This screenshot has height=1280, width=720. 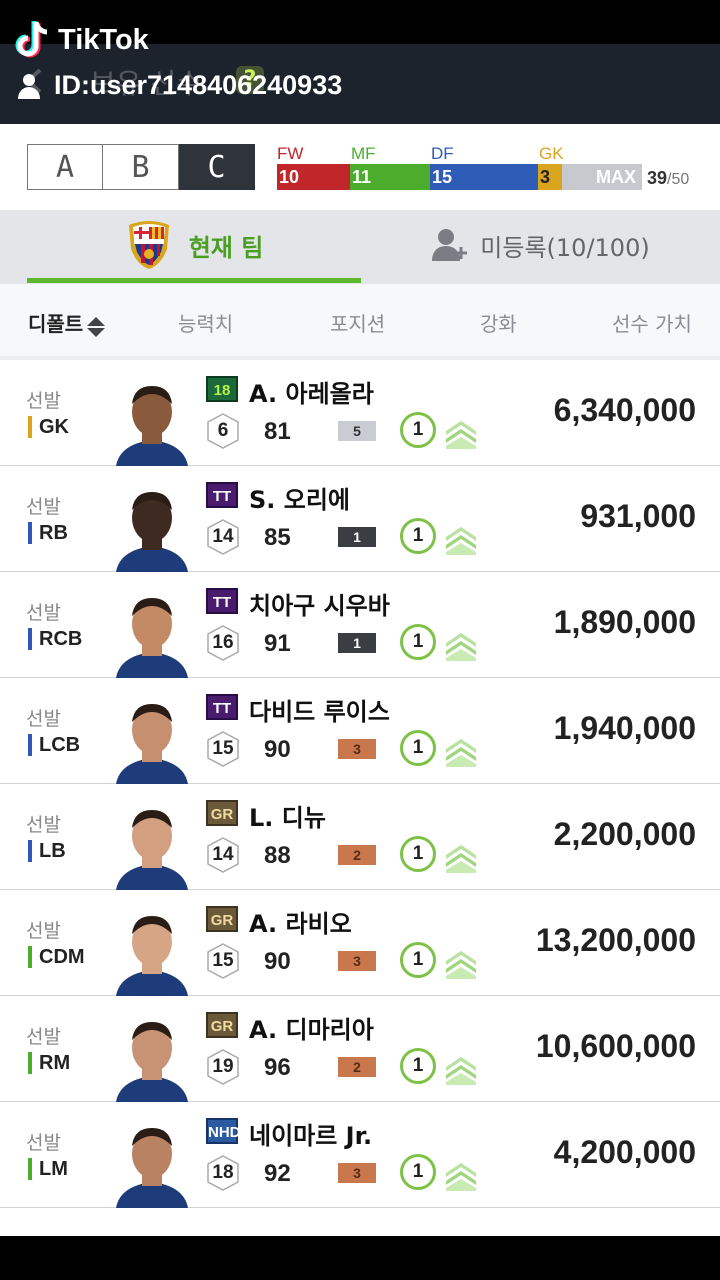 I want to click on sort-ability: 능력치, so click(x=205, y=322).